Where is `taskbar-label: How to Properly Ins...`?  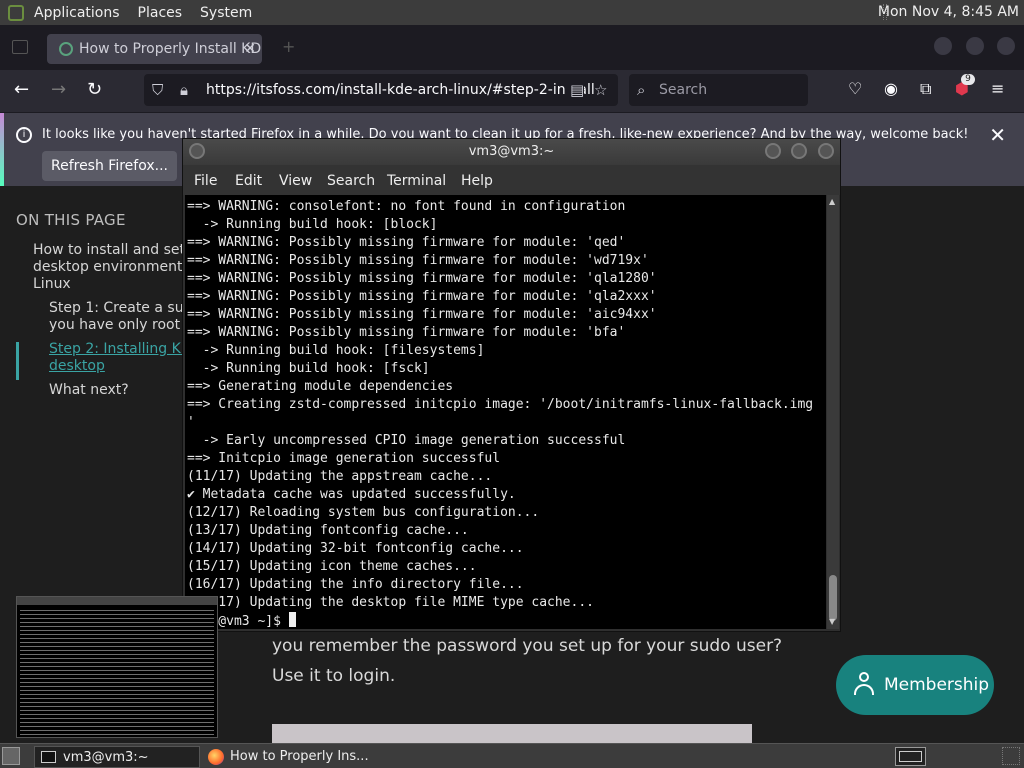
taskbar-label: How to Properly Ins... is located at coordinates (299, 756).